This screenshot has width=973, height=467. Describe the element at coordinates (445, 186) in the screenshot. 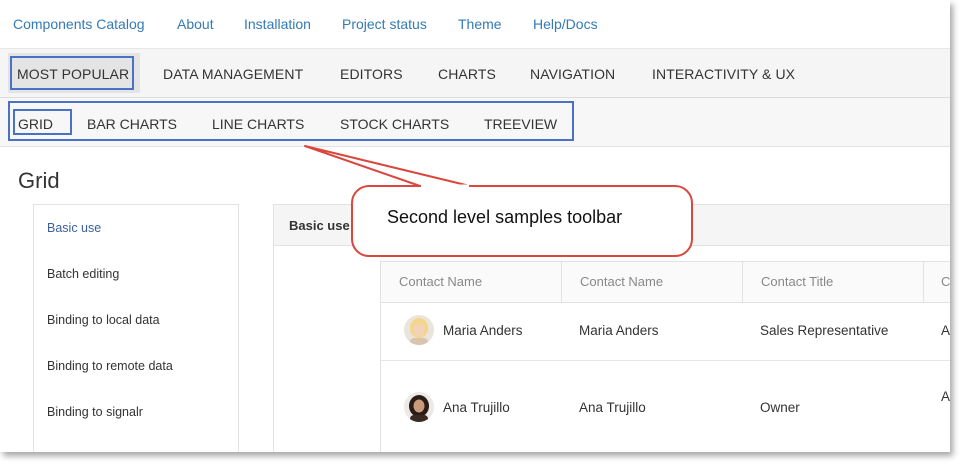

I see `callout-pointer-joint` at that location.